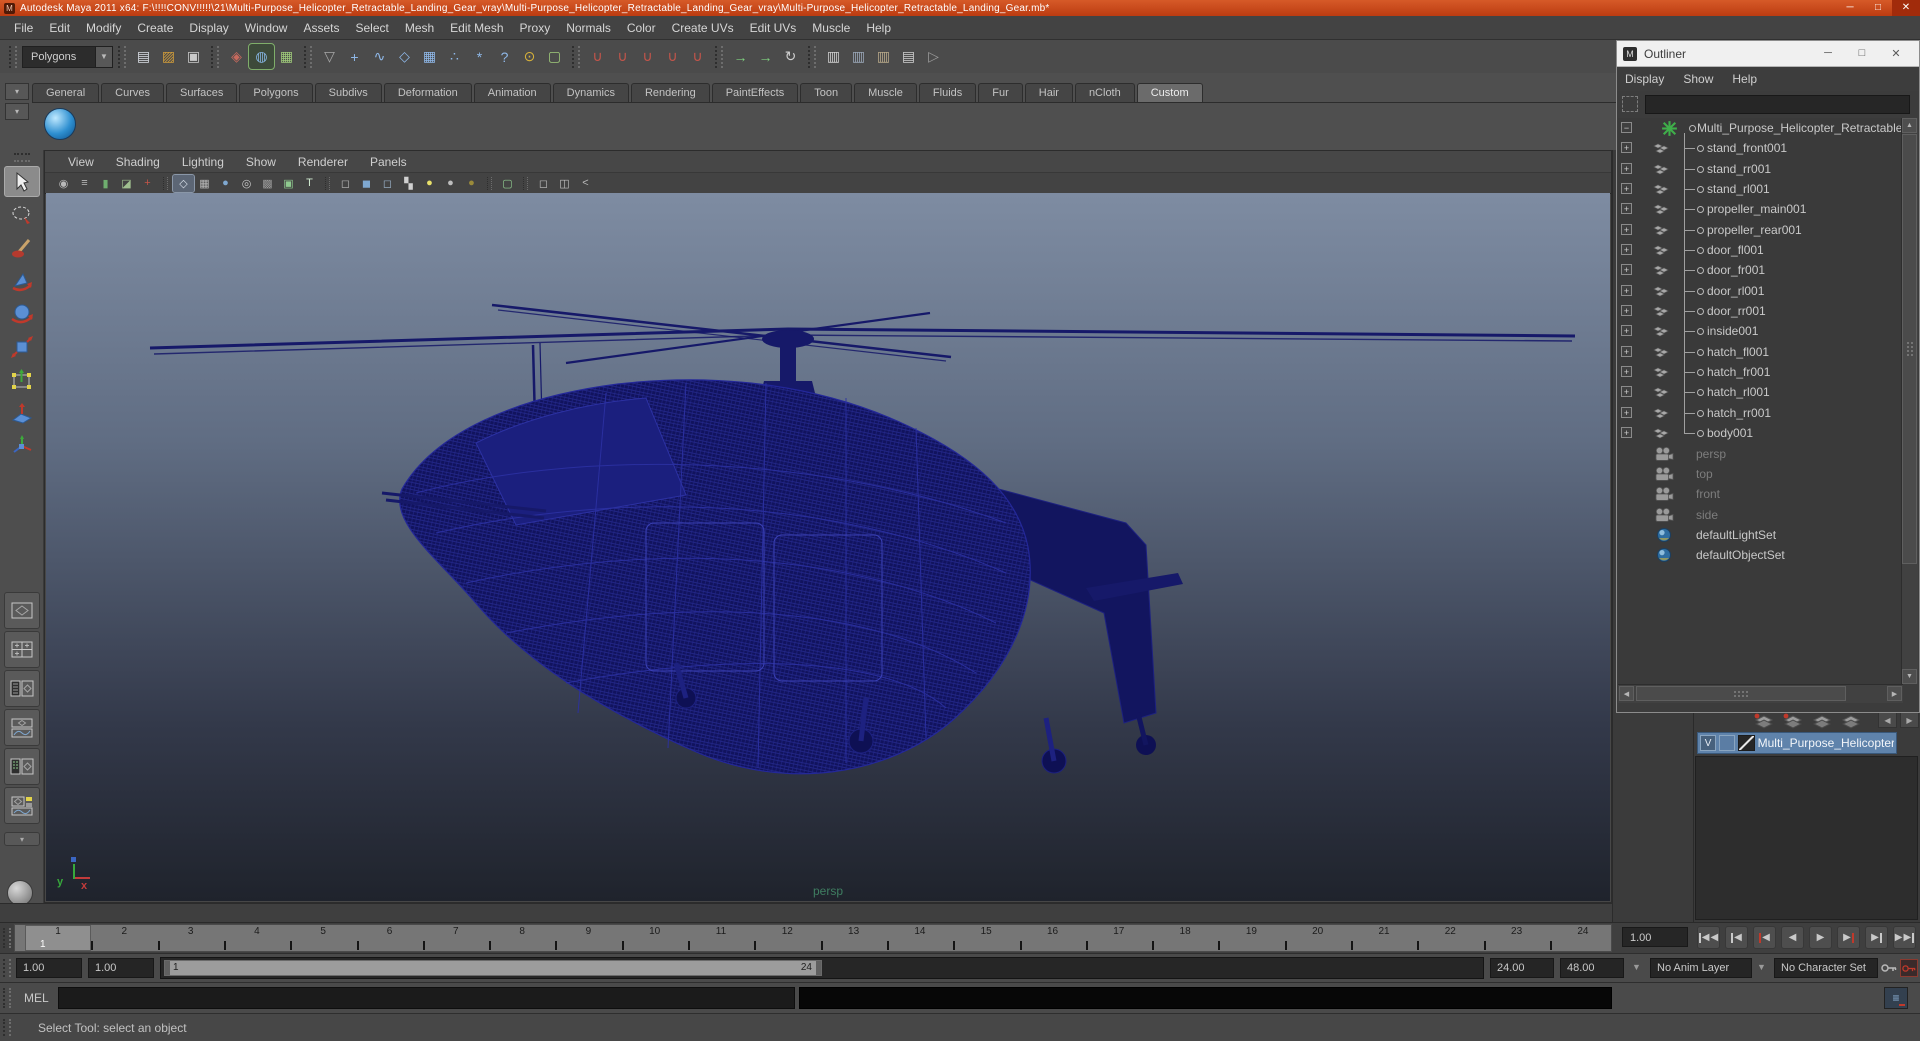 This screenshot has height=1041, width=1920. I want to click on last-tool-slot, so click(22, 478).